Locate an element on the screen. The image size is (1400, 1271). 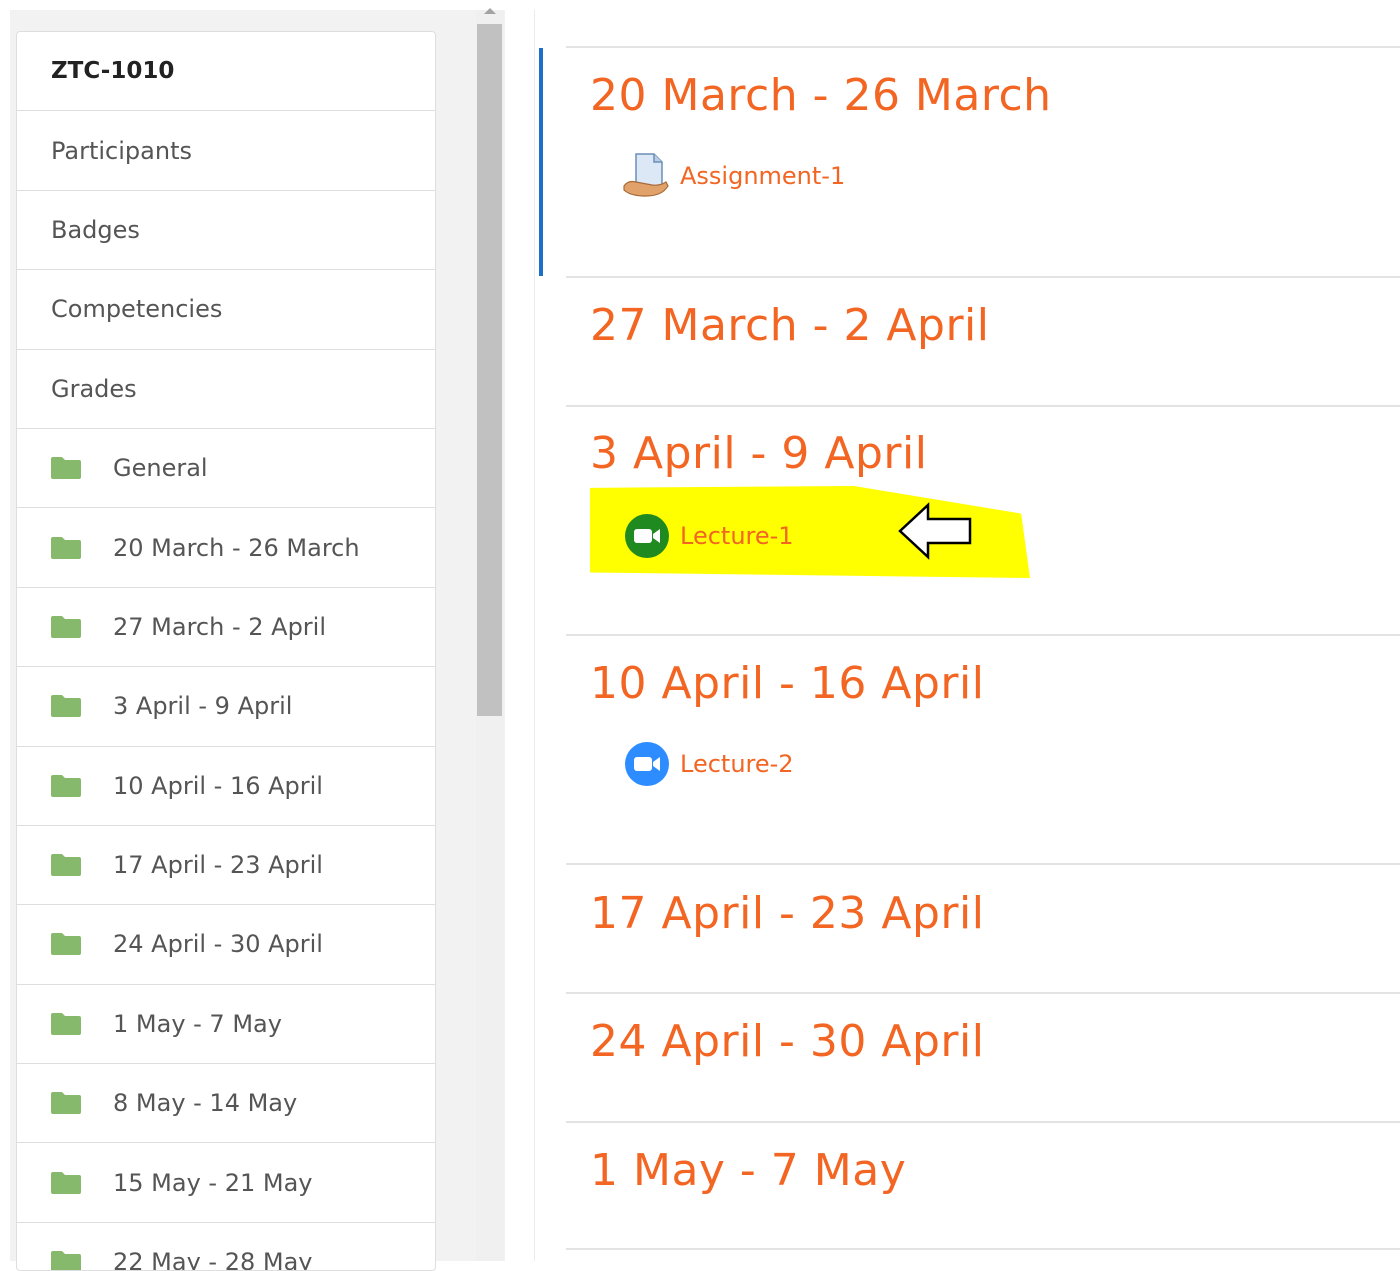
nav-section-3: 3 April - 9 April is located at coordinates (226, 707).